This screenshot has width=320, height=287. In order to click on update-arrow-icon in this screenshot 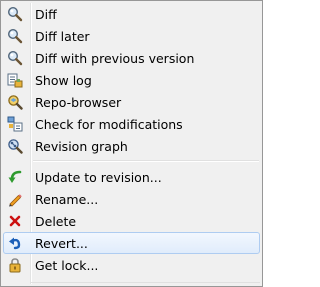, I will do `click(15, 177)`.